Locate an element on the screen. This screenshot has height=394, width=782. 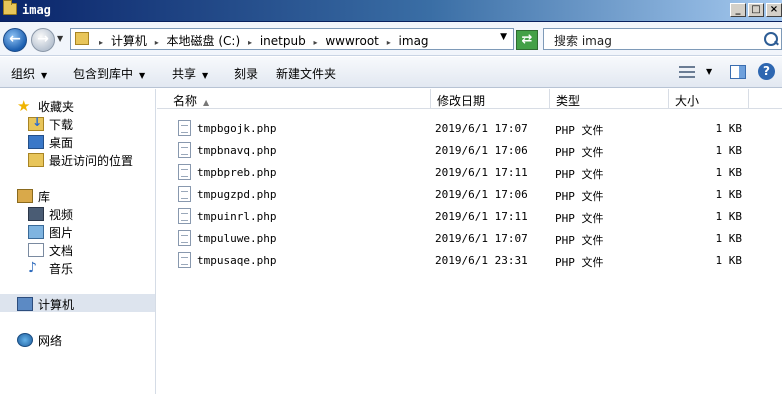
close-button: × is located at coordinates (774, 10).